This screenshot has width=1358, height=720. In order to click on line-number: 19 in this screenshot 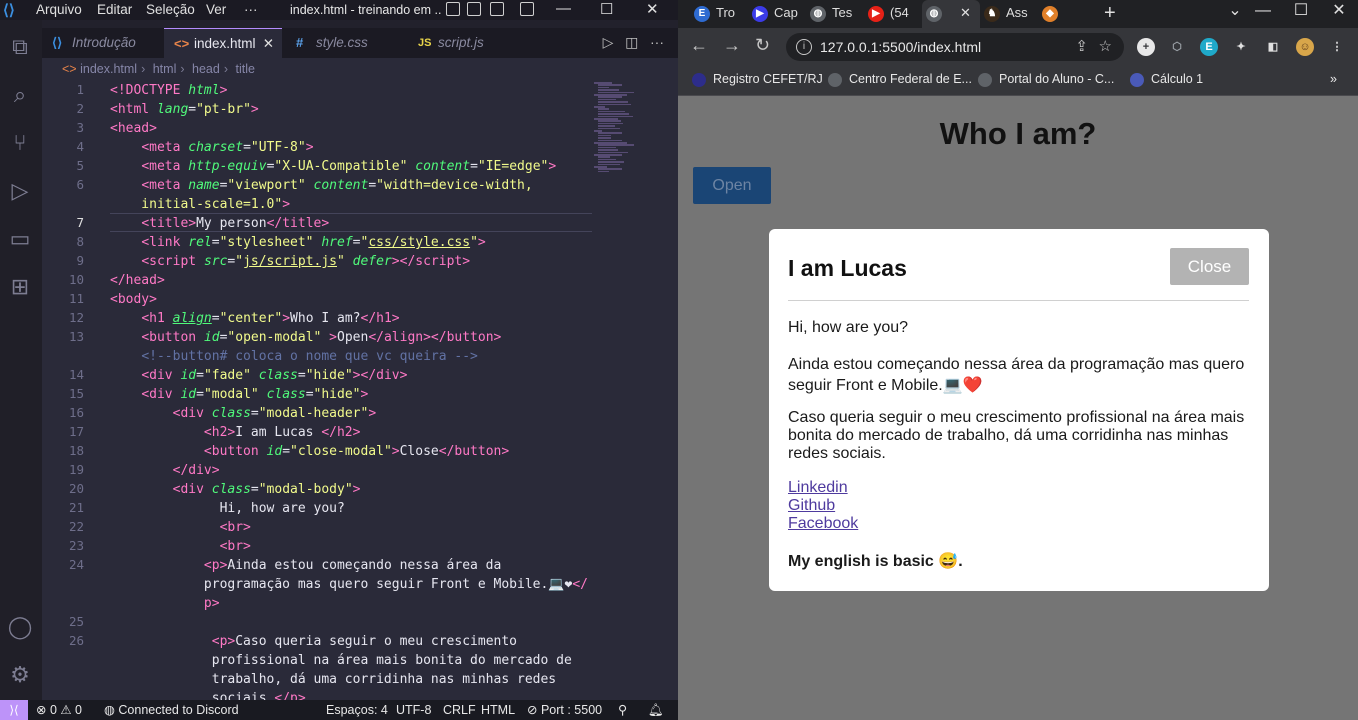, I will do `click(76, 469)`.